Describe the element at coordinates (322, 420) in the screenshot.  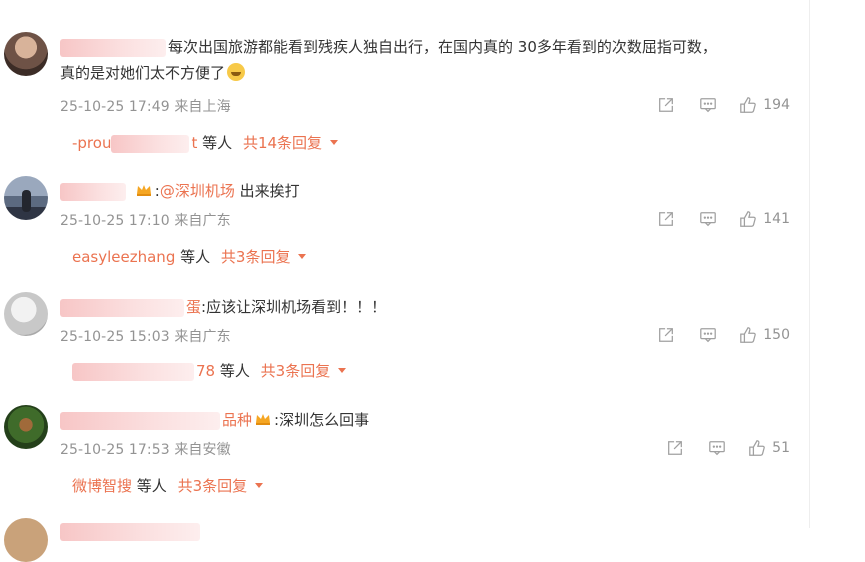
I see `comment-text: :深圳怎么回事` at that location.